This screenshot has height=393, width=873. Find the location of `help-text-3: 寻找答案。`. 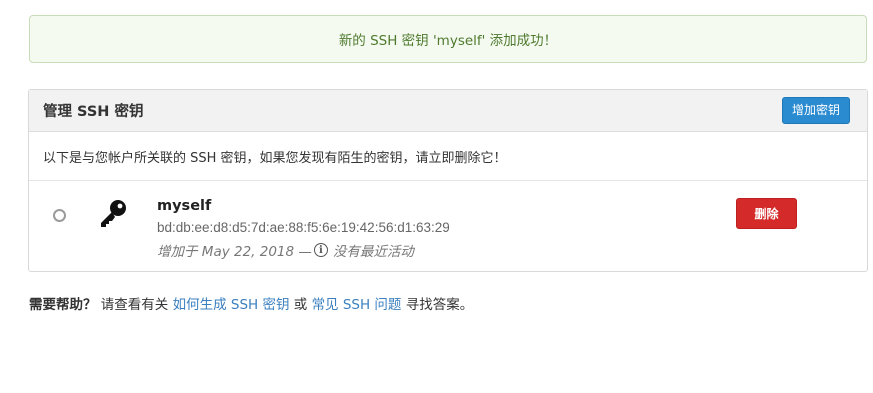

help-text-3: 寻找答案。 is located at coordinates (439, 305).